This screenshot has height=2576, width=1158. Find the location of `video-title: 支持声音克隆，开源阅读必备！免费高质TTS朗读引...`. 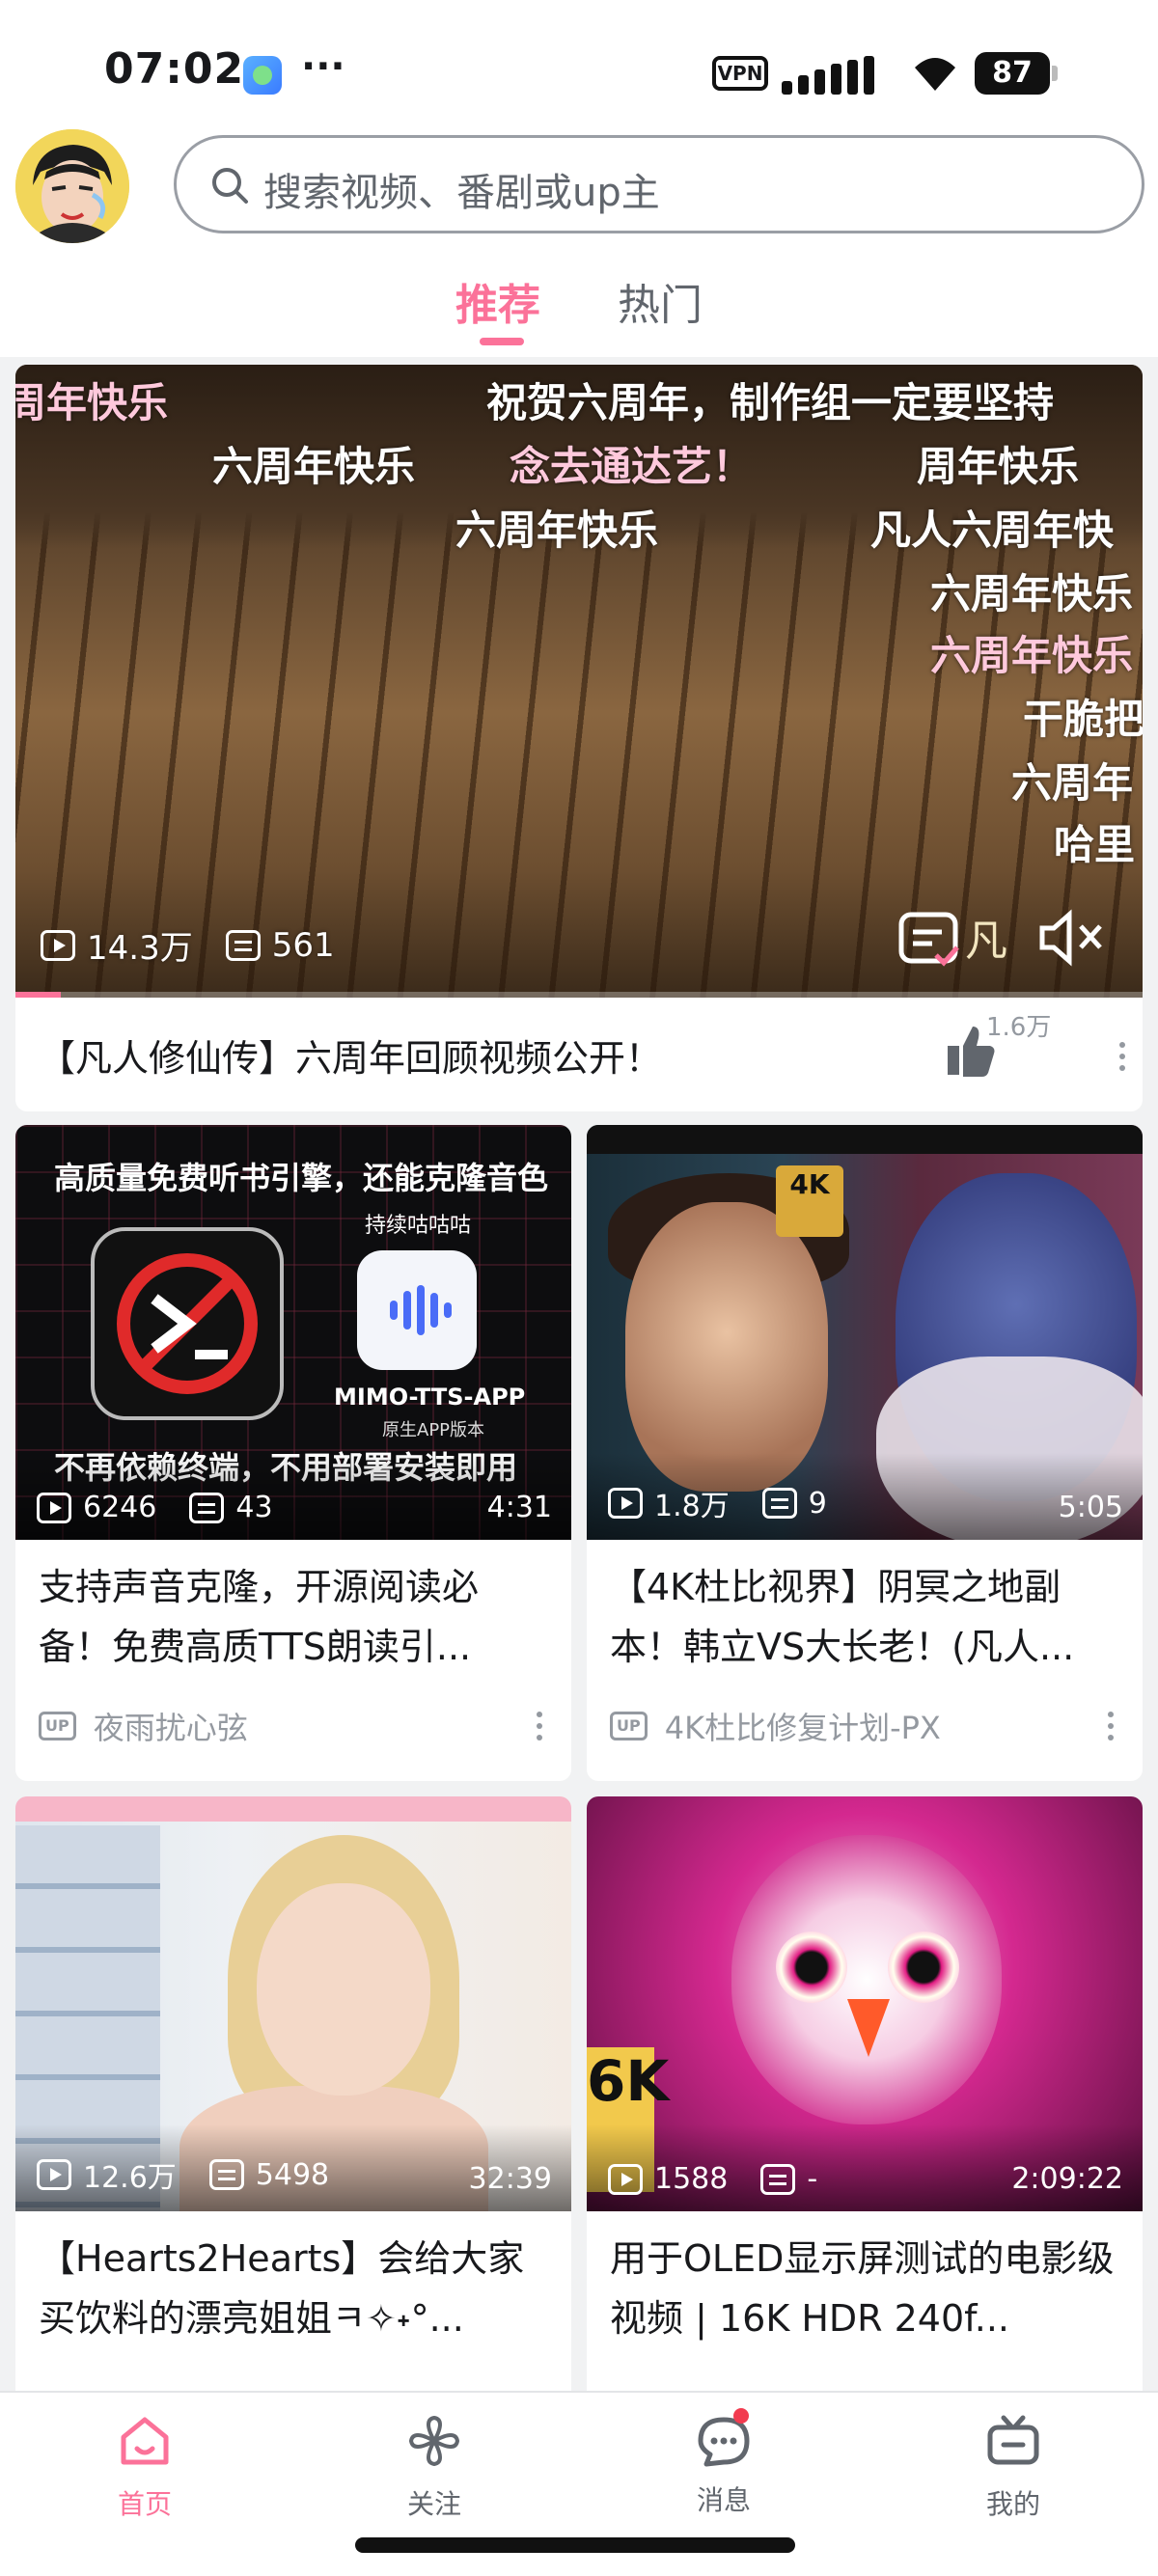

video-title: 支持声音克隆，开源阅读必备！免费高质TTS朗读引... is located at coordinates (294, 1617).